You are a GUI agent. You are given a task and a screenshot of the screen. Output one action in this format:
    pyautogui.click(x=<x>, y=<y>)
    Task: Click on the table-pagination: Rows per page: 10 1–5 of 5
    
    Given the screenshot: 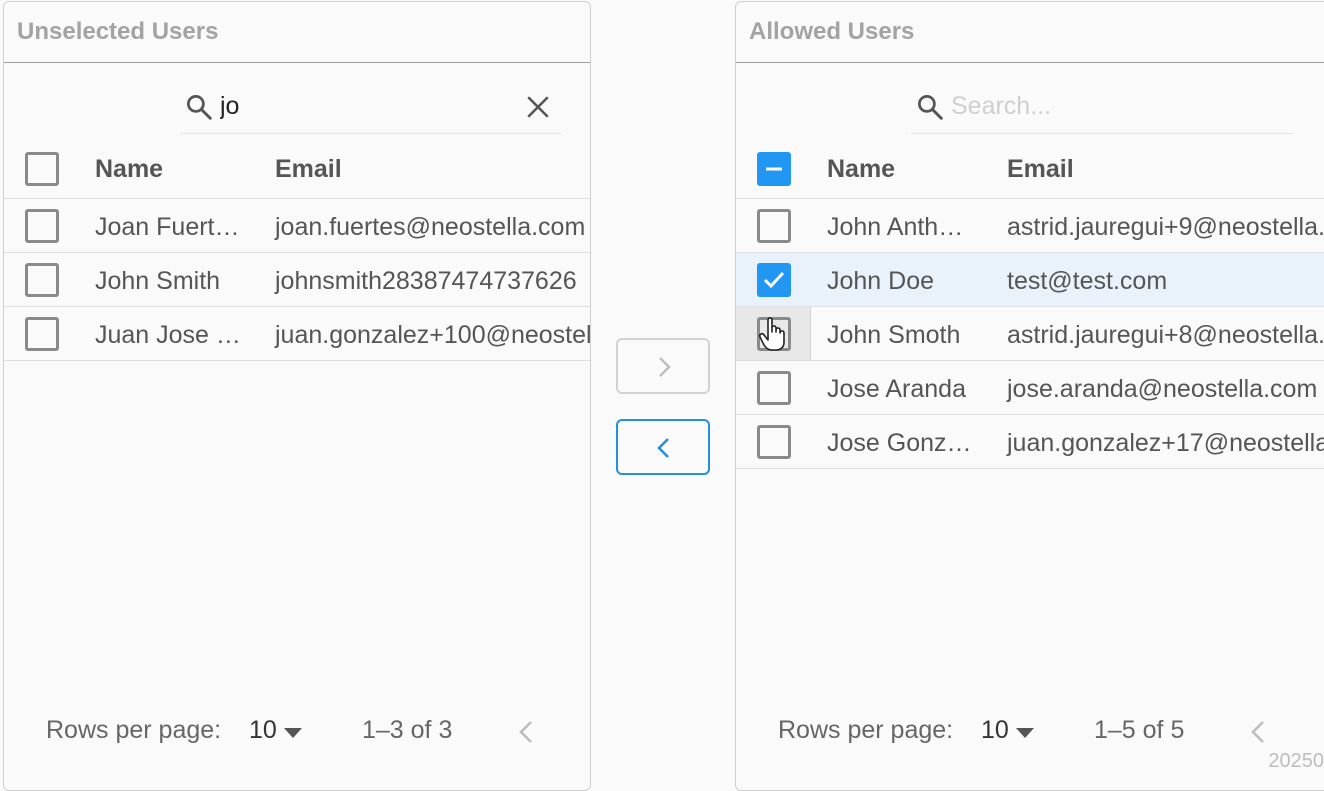 What is the action you would take?
    pyautogui.click(x=1030, y=734)
    